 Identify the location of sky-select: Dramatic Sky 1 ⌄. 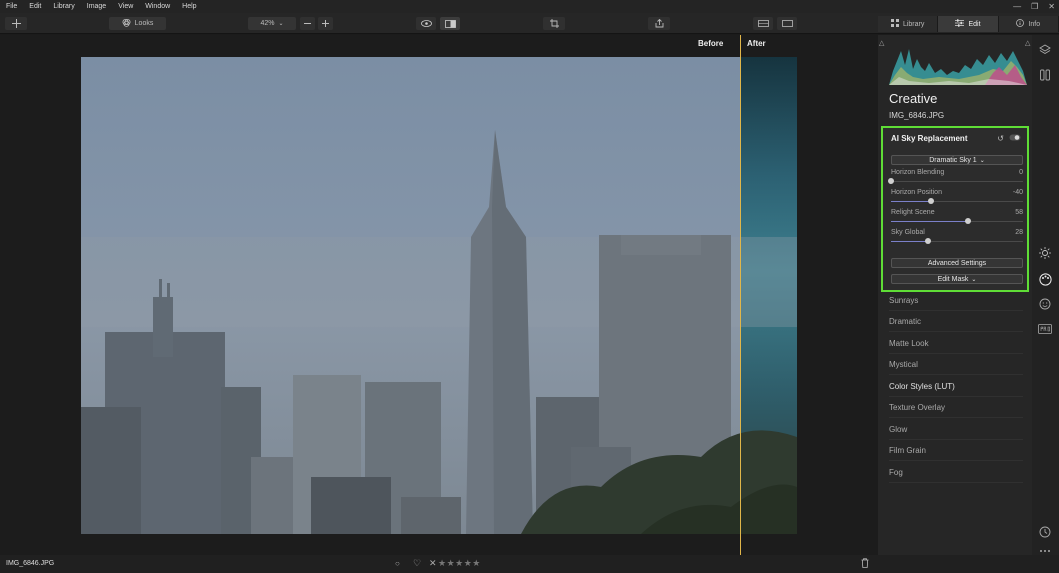
(957, 160).